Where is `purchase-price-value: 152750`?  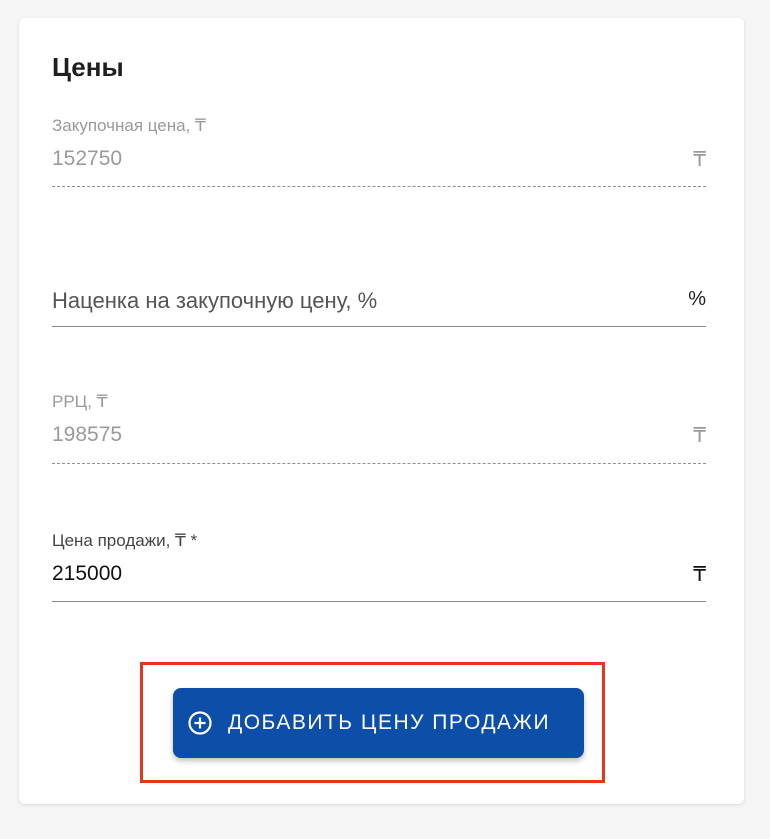 purchase-price-value: 152750 is located at coordinates (87, 158).